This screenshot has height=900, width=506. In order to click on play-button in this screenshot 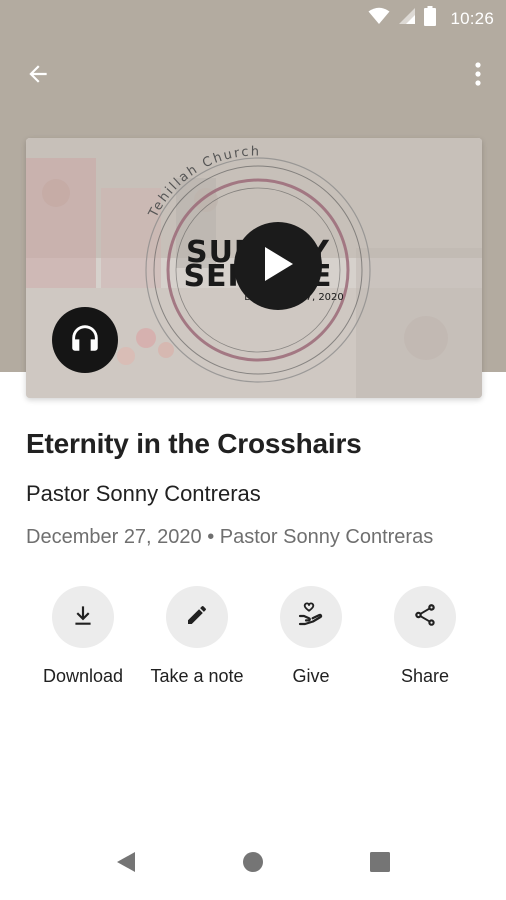, I will do `click(278, 266)`.